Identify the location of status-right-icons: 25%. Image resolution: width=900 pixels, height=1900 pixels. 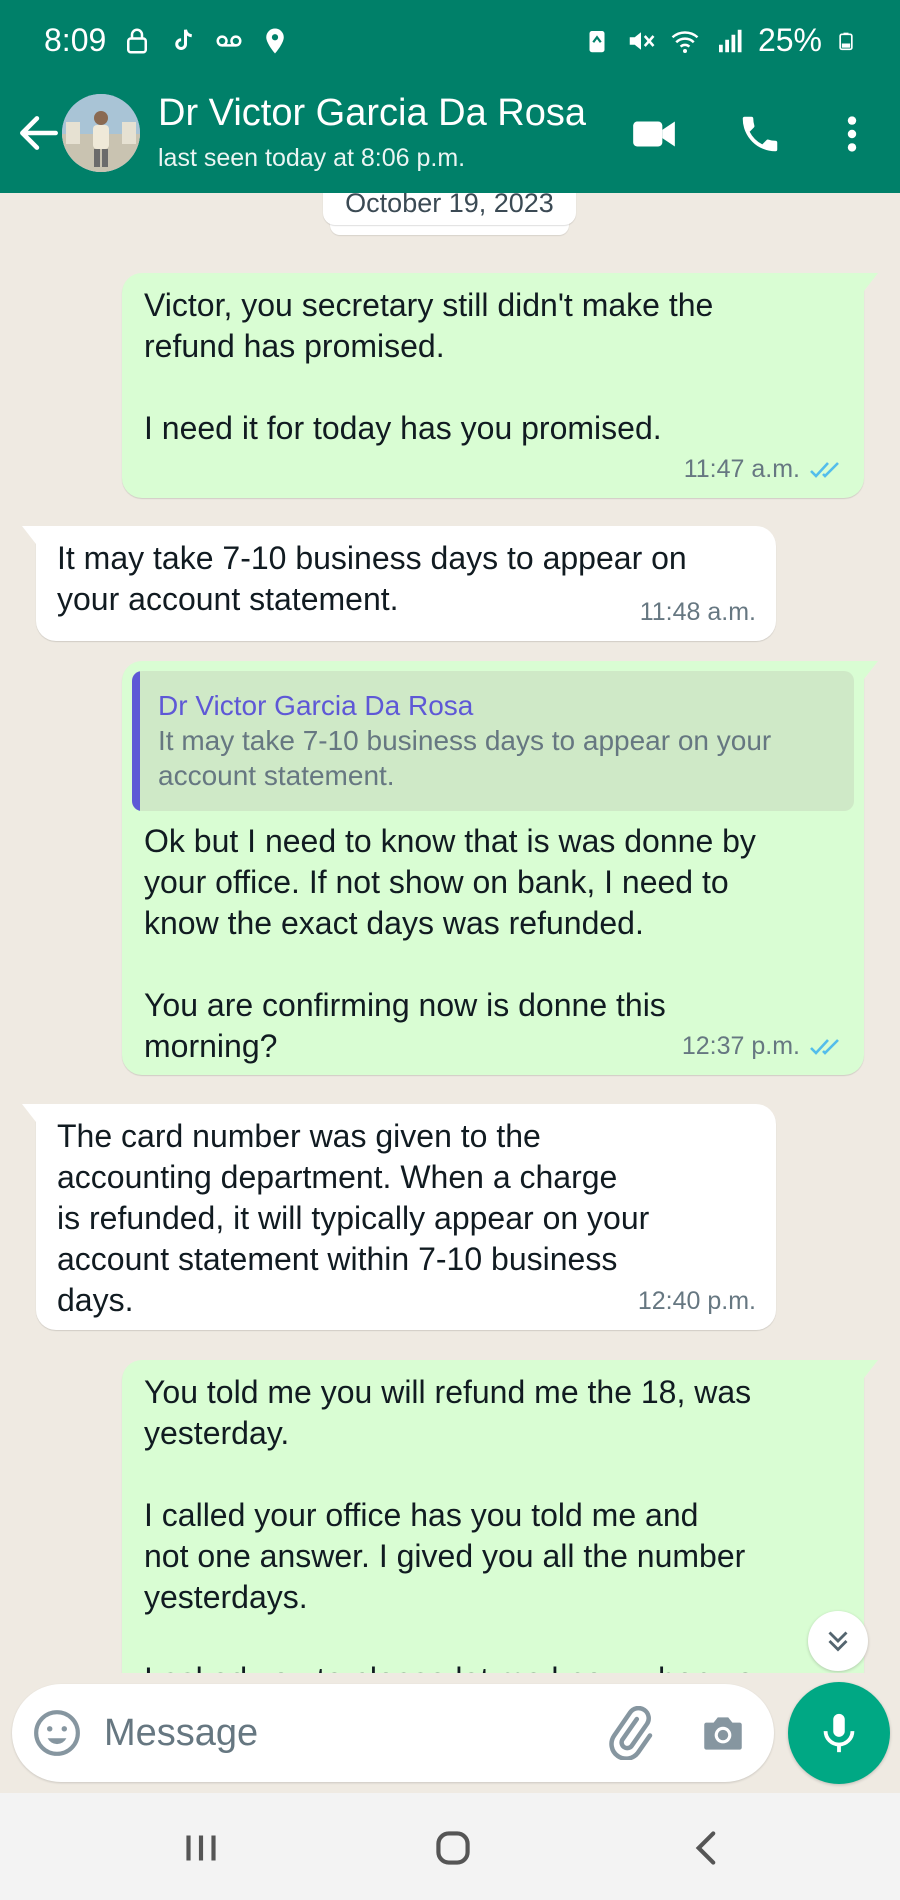
(719, 40).